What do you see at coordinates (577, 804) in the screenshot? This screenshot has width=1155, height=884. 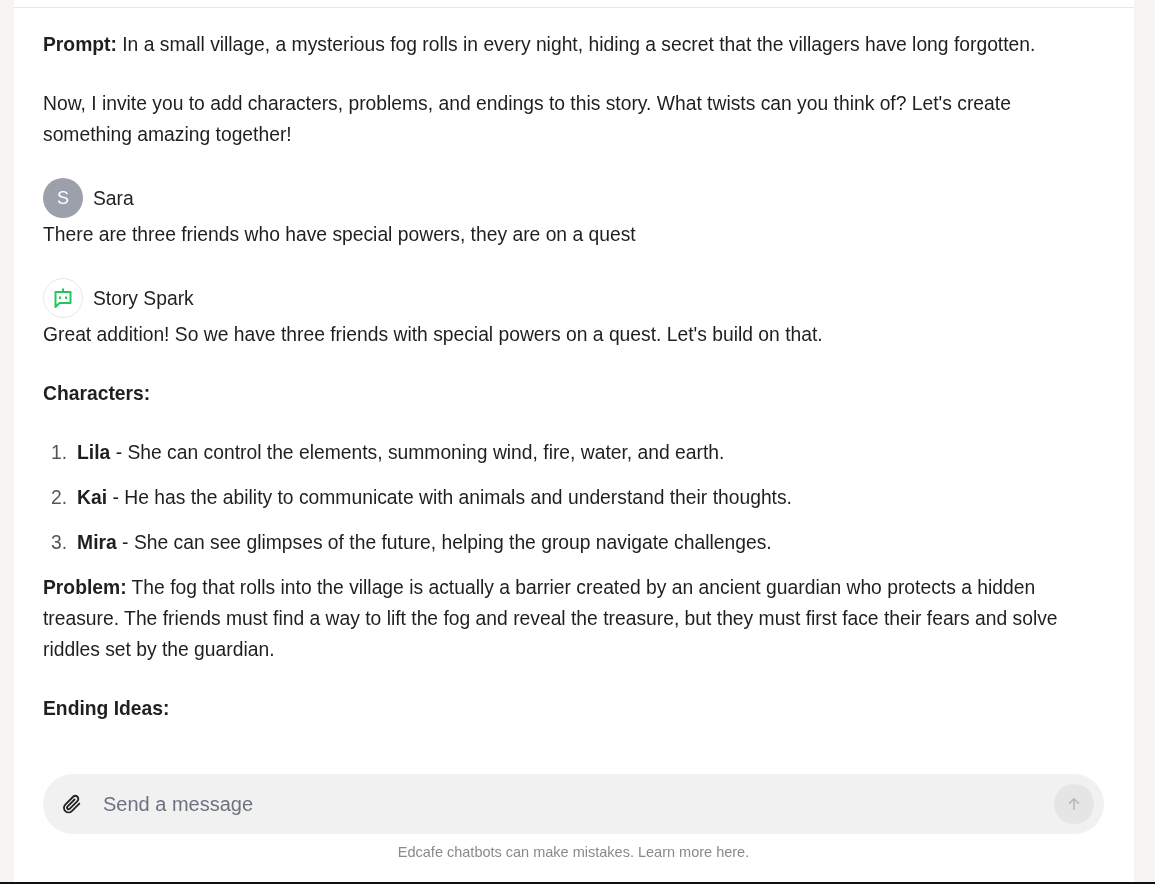 I see `message-input: Send a message` at bounding box center [577, 804].